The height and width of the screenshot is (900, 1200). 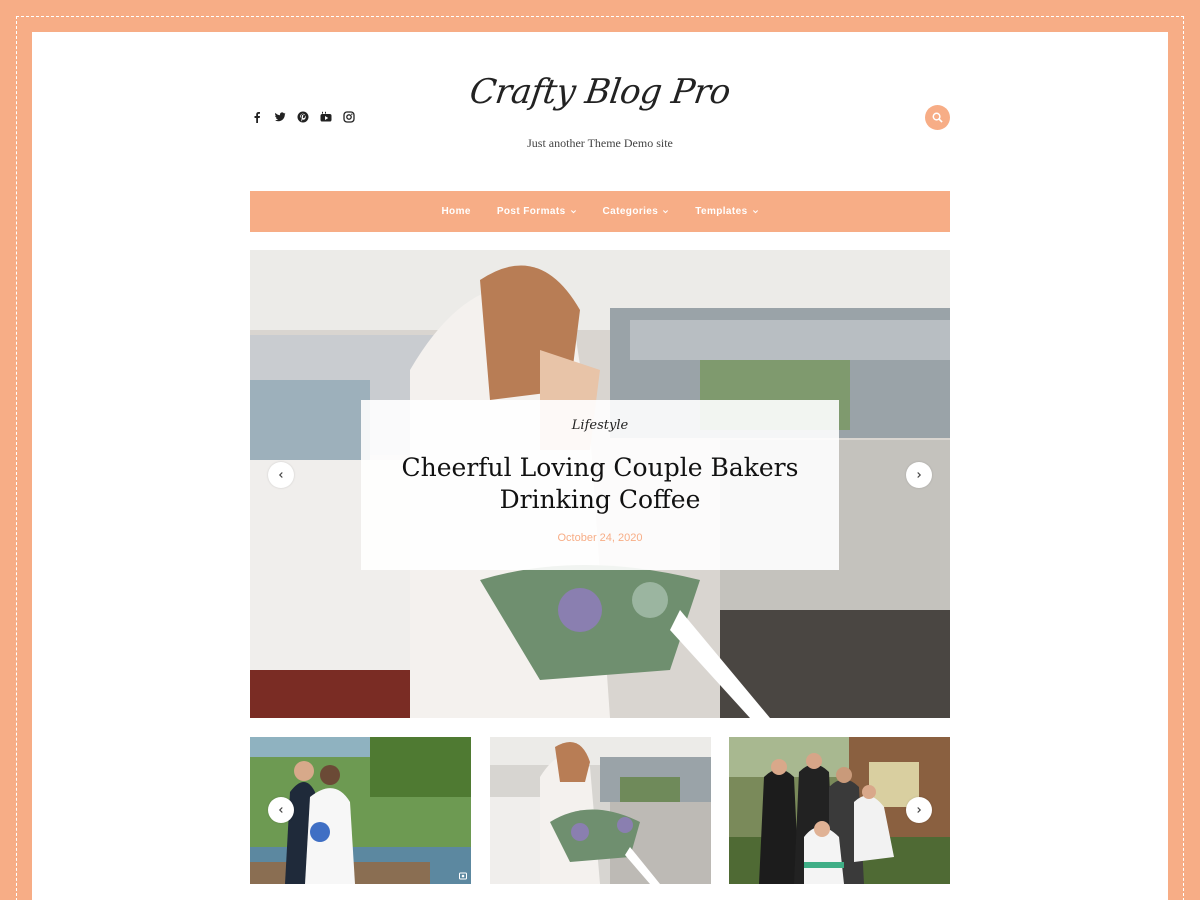 I want to click on nav-item-label: Templates, so click(x=721, y=211).